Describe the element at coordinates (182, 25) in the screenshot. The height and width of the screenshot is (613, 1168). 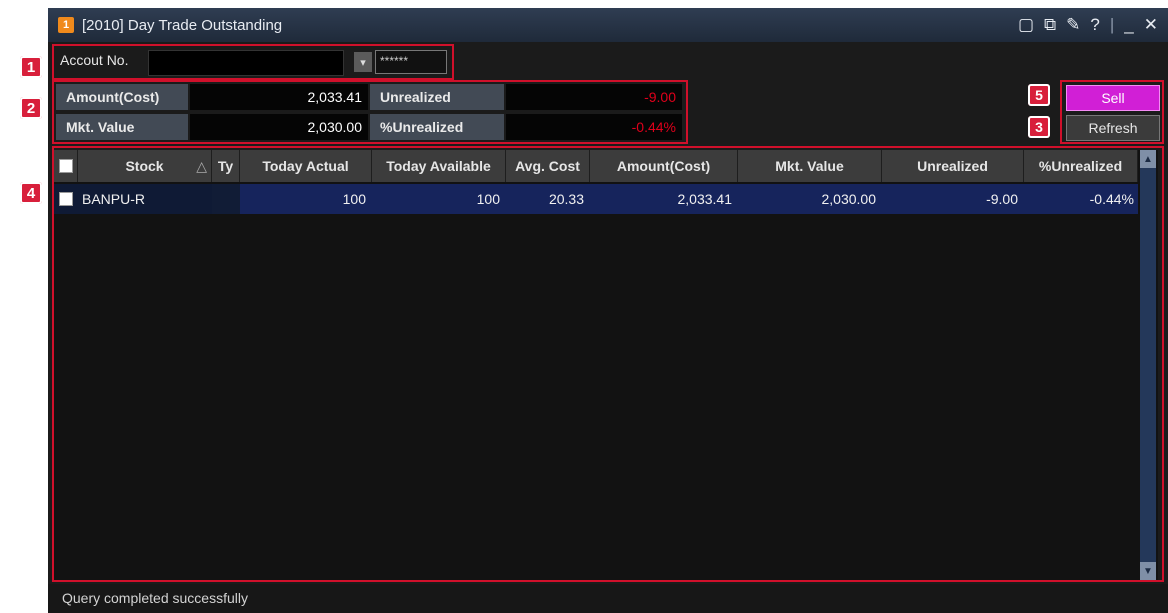
I see `window-title: [2010] Day Trade Outstanding` at that location.